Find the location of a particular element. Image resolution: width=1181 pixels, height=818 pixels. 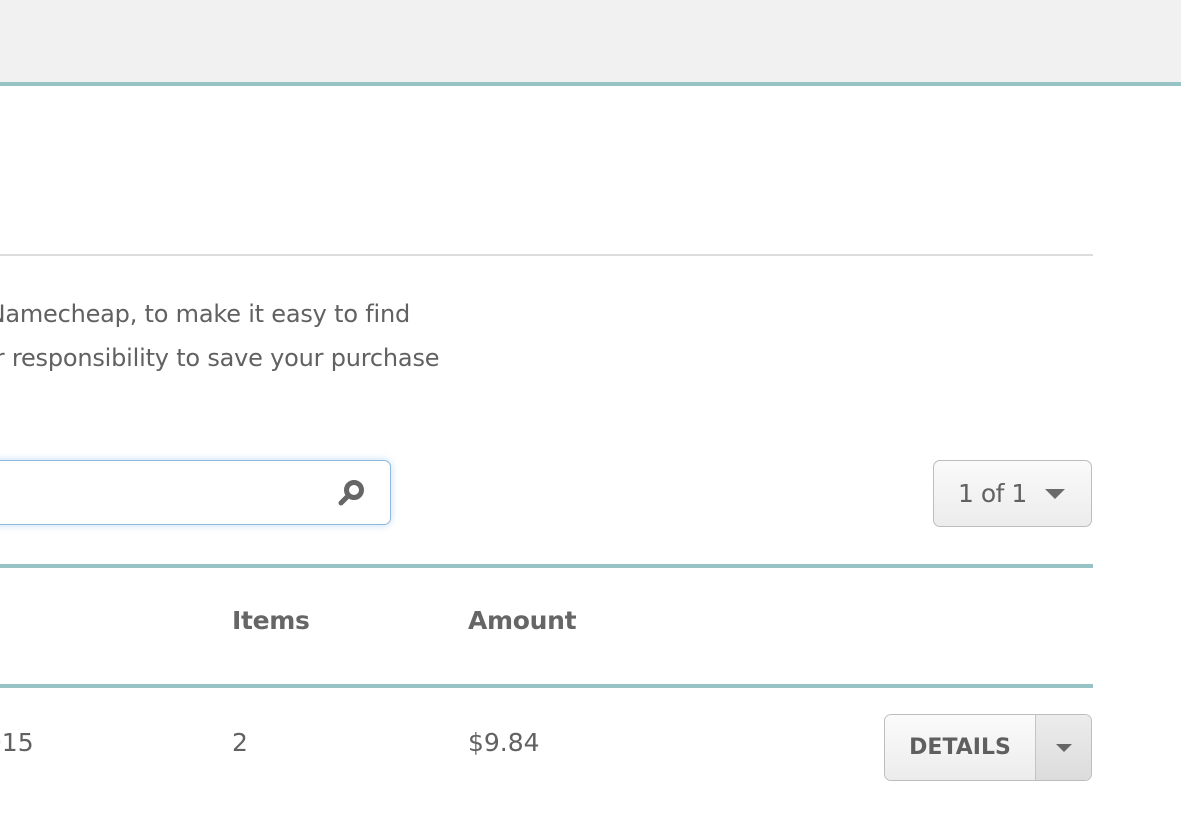

row-amount: $9.84 is located at coordinates (504, 742).